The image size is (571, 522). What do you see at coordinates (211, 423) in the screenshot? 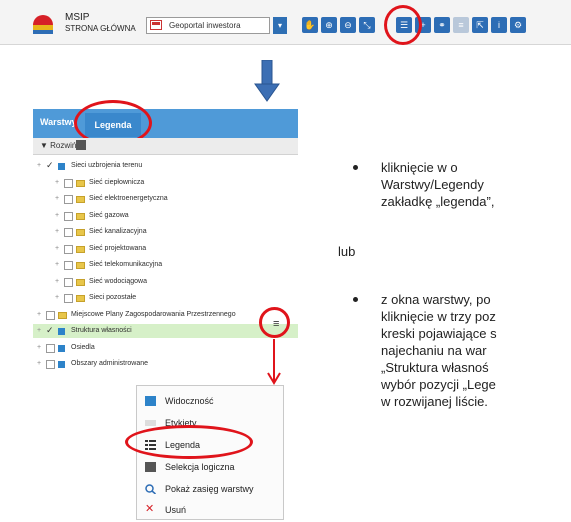
I see `menu-item-etykiety: Etykiety` at bounding box center [211, 423].